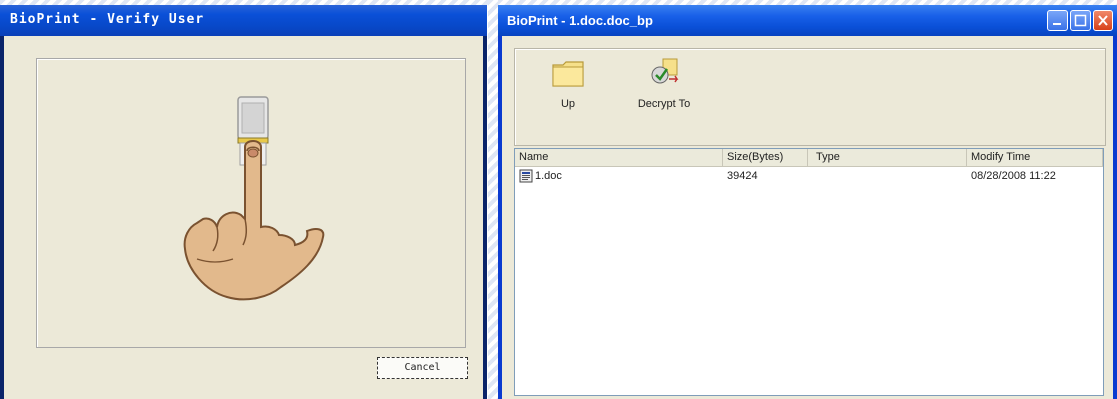 Image resolution: width=1117 pixels, height=399 pixels. I want to click on window-divider, so click(493, 199).